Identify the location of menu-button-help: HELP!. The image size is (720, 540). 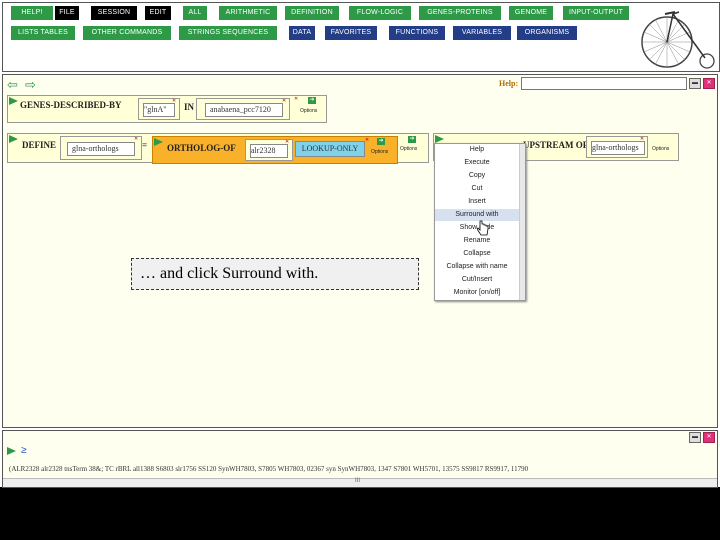
(32, 13).